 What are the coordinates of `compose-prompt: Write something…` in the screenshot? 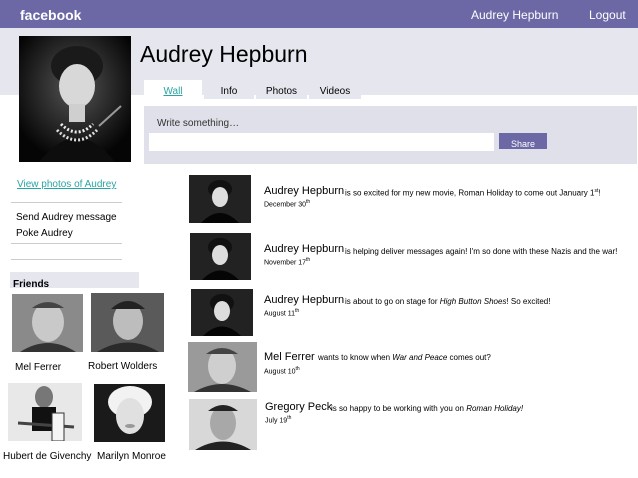 It's located at (198, 123).